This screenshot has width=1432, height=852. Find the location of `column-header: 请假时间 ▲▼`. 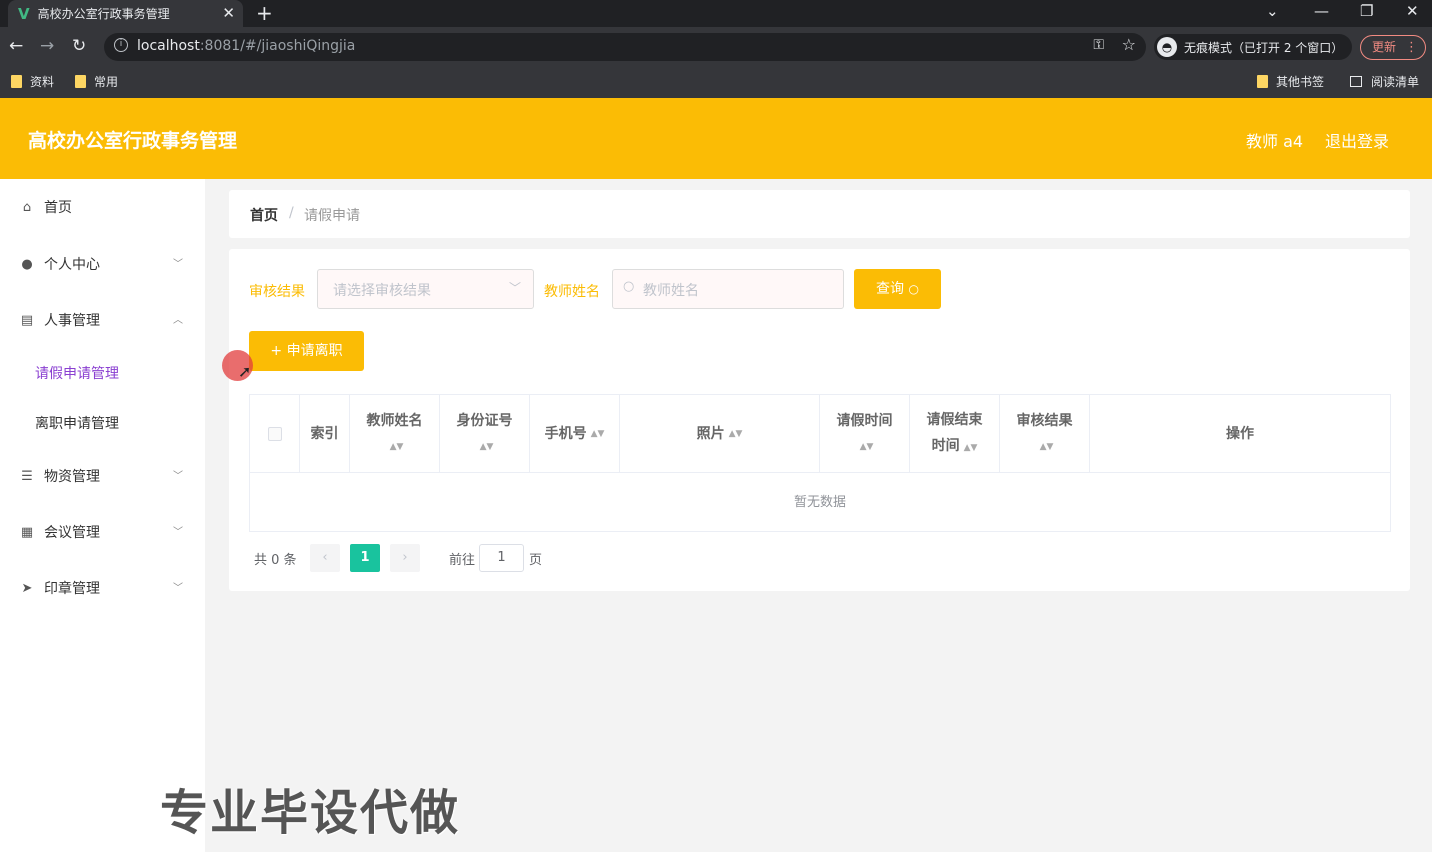

column-header: 请假时间 ▲▼ is located at coordinates (865, 433).